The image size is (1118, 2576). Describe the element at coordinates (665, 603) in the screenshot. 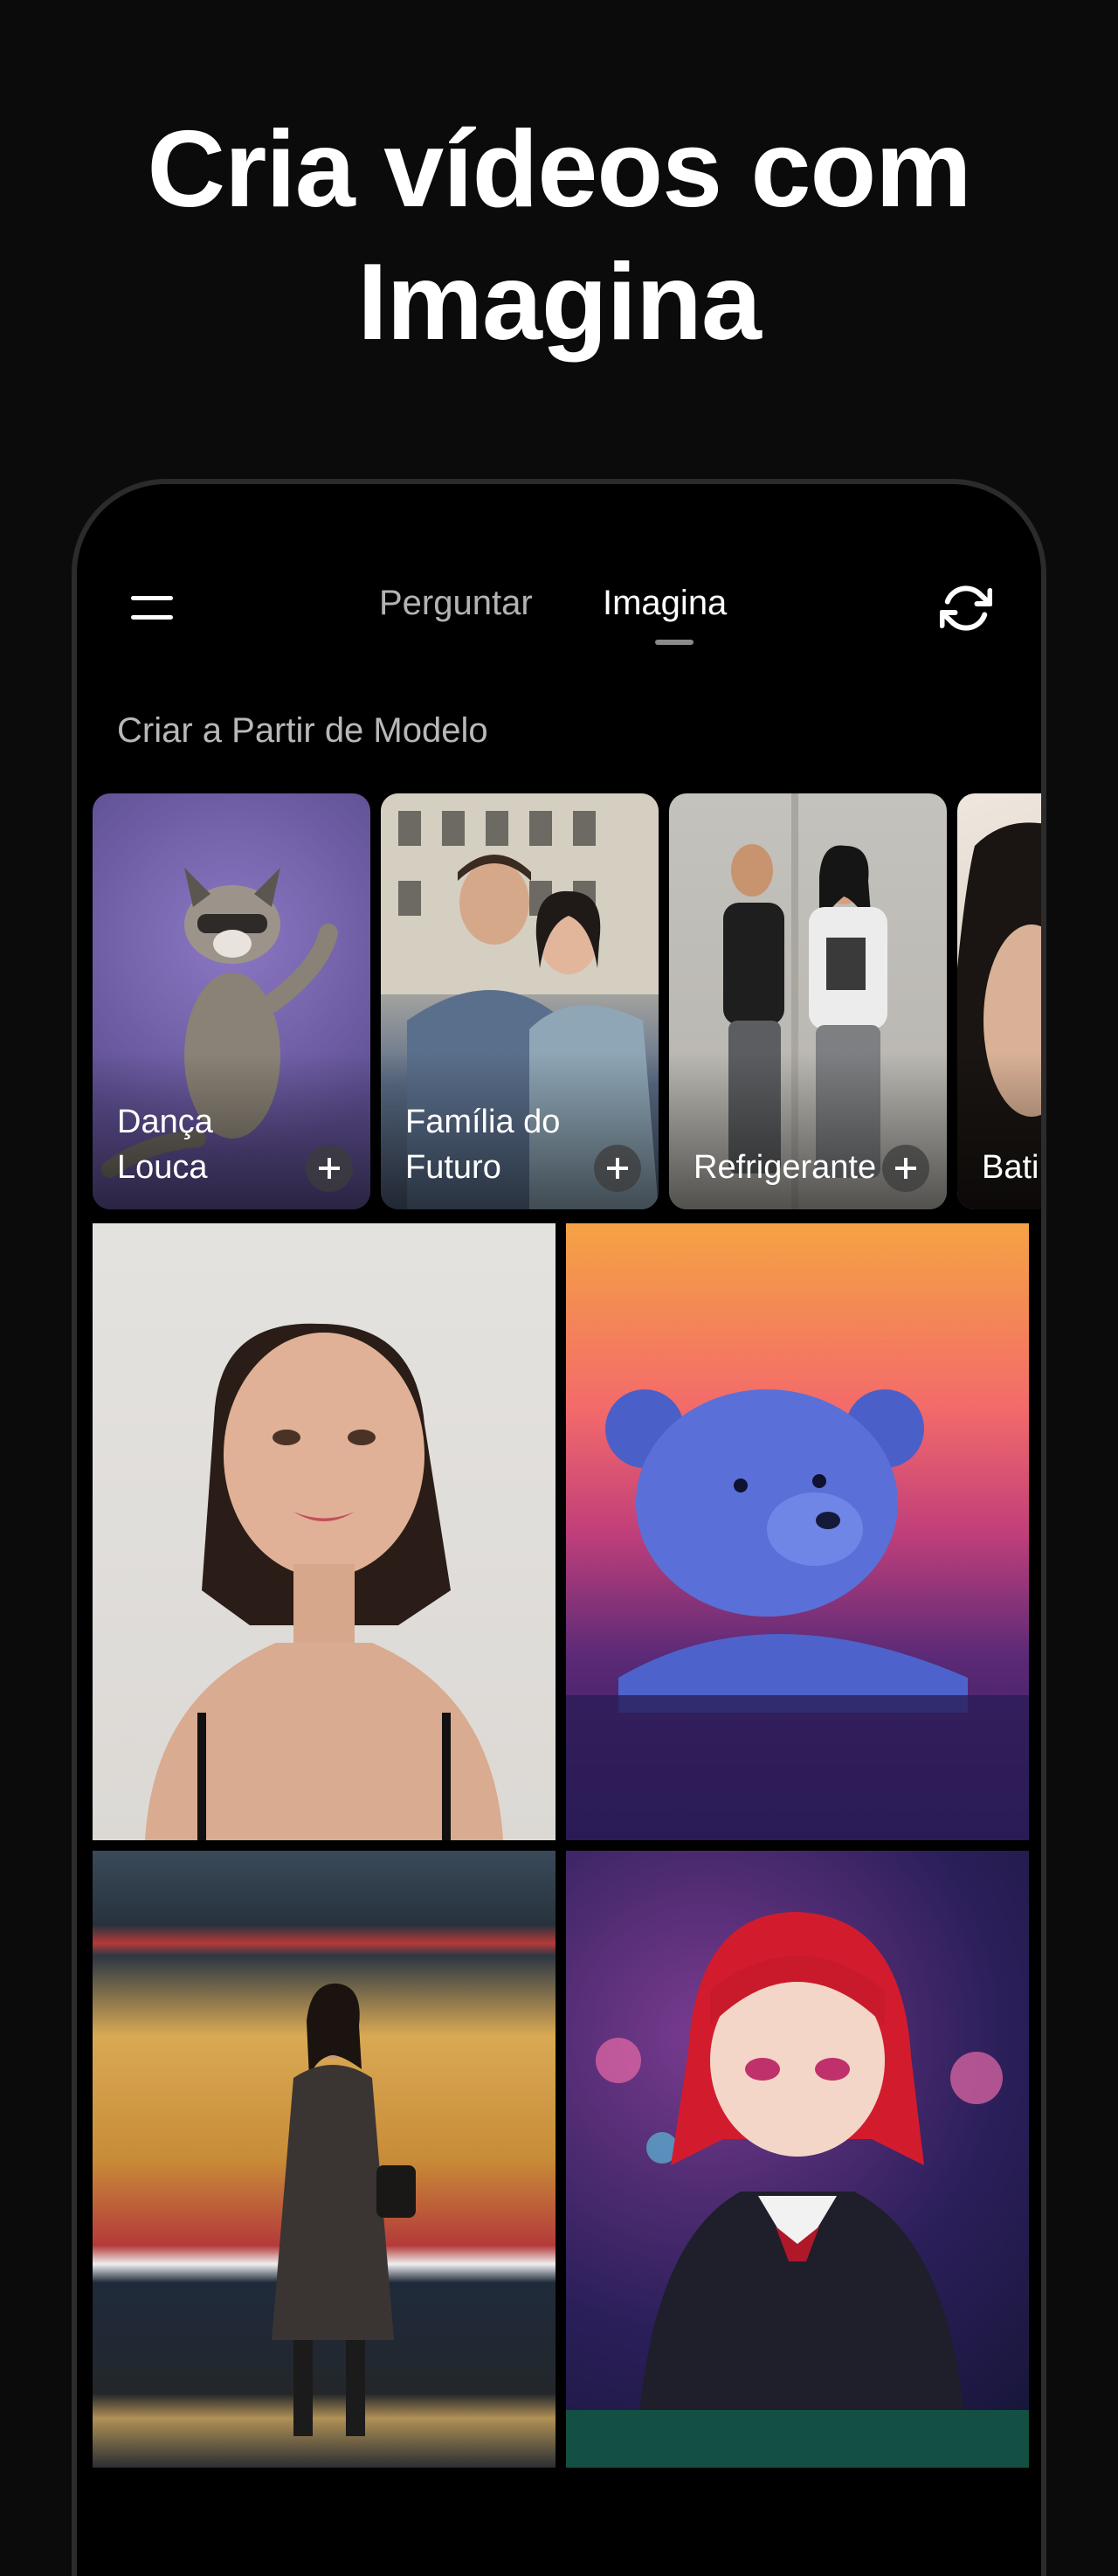

I see `tab-imagina: Imagina` at that location.